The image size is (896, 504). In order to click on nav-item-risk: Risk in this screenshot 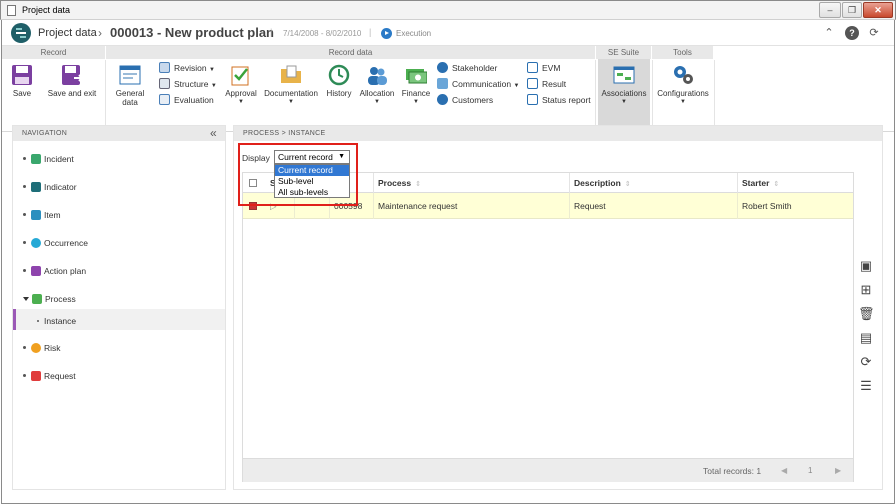, I will do `click(42, 348)`.